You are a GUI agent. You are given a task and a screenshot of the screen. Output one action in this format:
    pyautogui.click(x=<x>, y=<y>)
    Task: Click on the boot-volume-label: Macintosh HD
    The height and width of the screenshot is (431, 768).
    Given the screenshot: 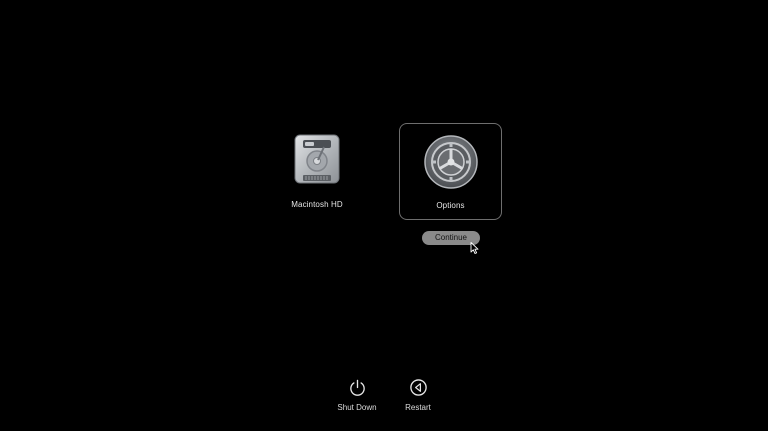 What is the action you would take?
    pyautogui.click(x=317, y=204)
    